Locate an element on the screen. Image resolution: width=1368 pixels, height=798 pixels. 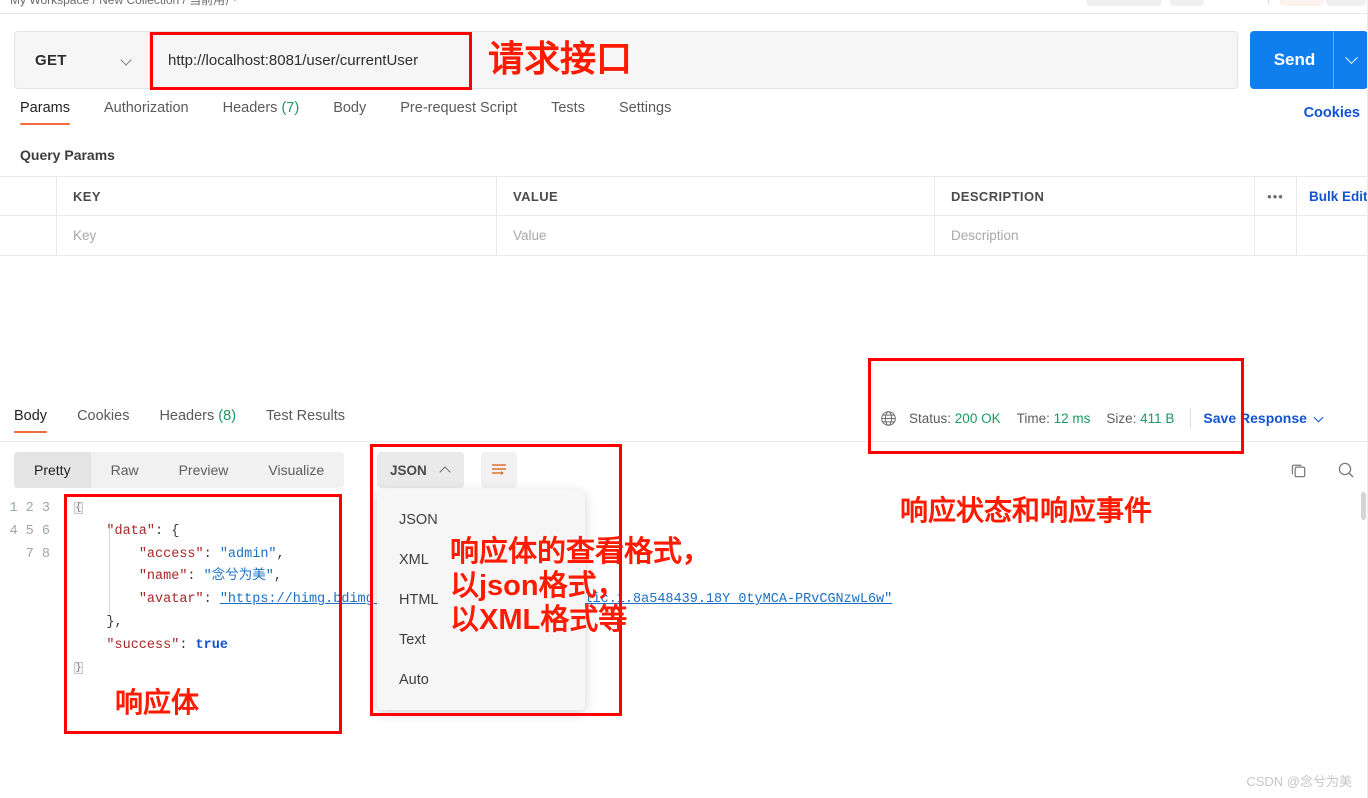
tab-tests: Tests is located at coordinates (568, 112).